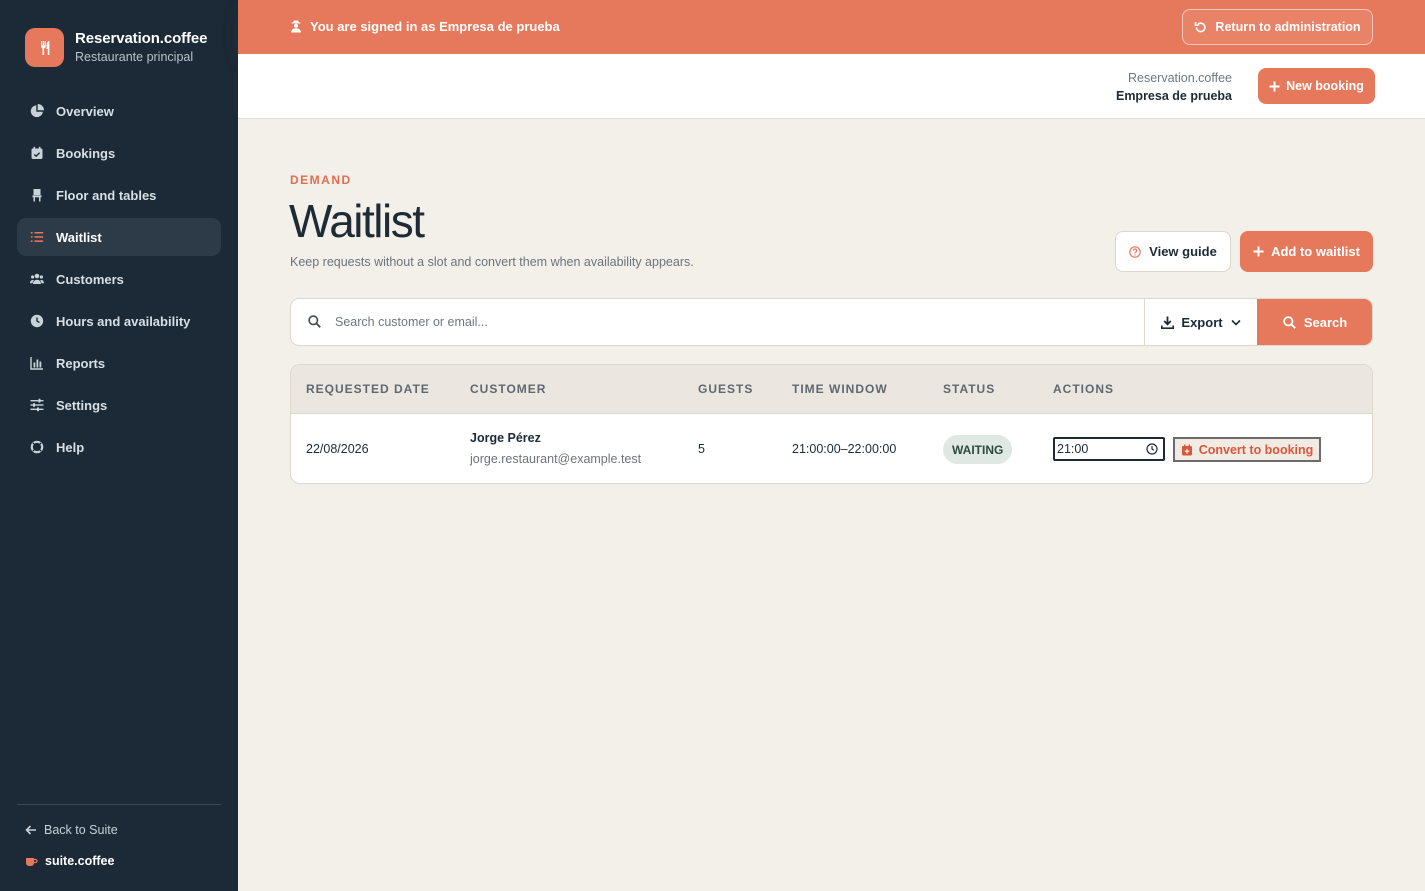 The height and width of the screenshot is (891, 1425). I want to click on back-to-suite-label: Back to Suite, so click(81, 830).